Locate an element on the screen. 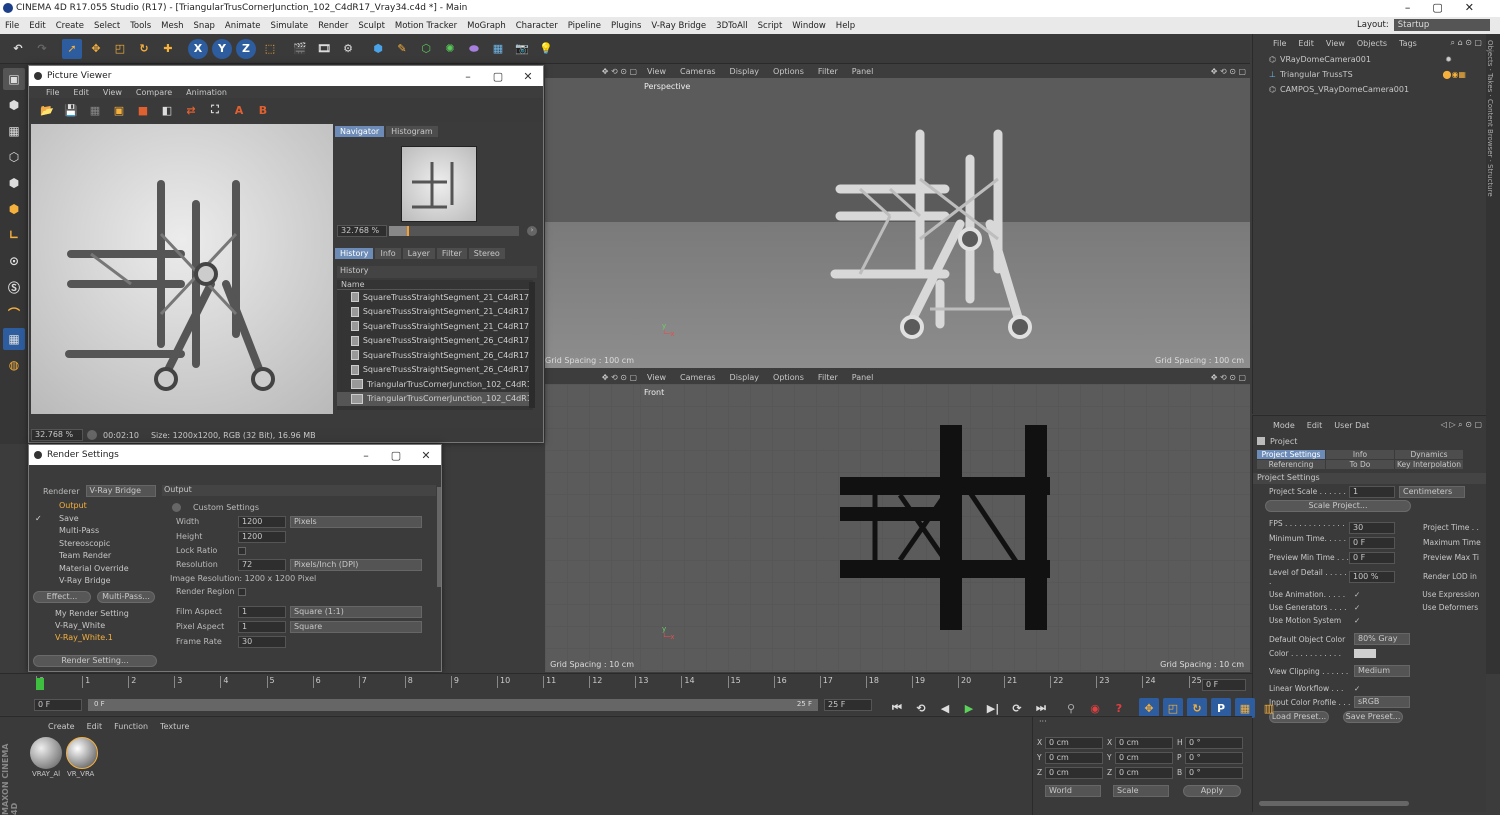  tree-item-vray-bridge: V-Ray Bridge is located at coordinates (95, 582).